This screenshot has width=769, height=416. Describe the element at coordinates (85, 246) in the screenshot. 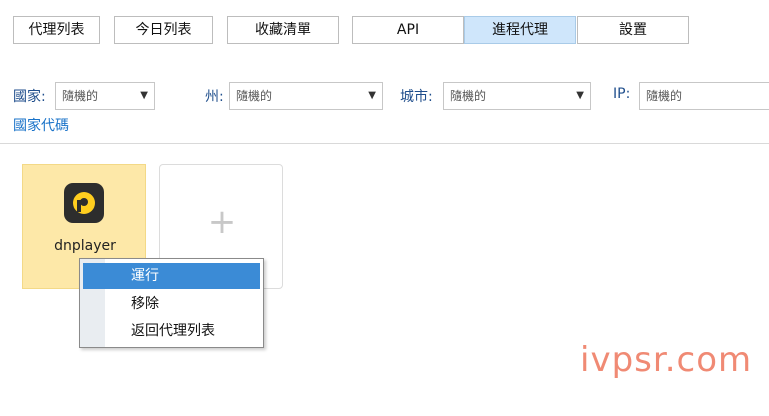

I see `app-name: dnplayer` at that location.